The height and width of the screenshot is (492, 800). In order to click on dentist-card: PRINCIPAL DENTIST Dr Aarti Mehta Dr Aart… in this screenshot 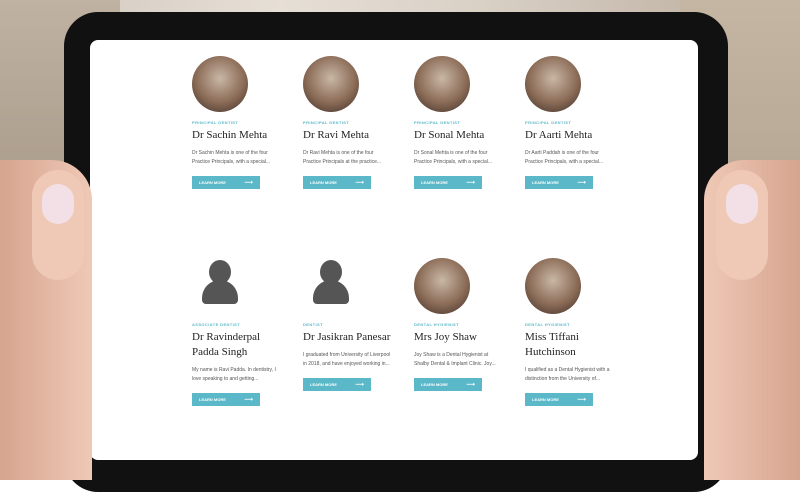, I will do `click(570, 122)`.